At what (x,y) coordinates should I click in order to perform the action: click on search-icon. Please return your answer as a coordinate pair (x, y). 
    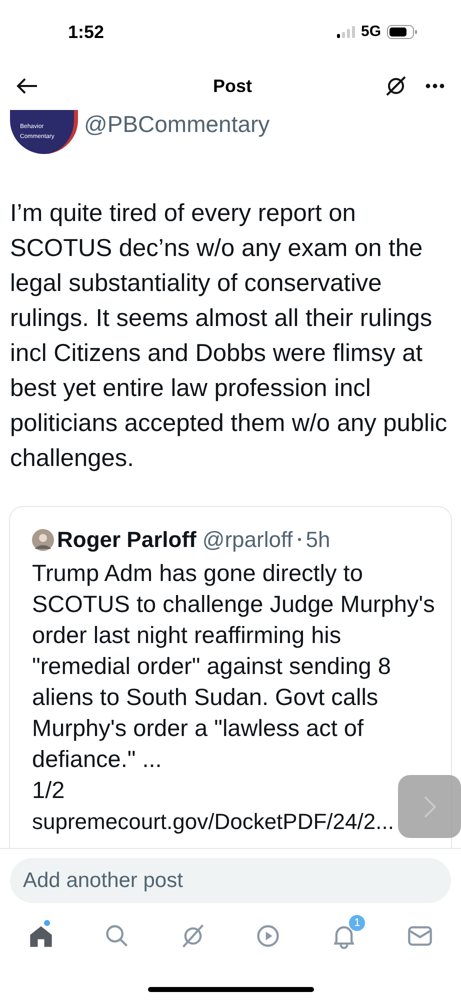
    Looking at the image, I should click on (117, 936).